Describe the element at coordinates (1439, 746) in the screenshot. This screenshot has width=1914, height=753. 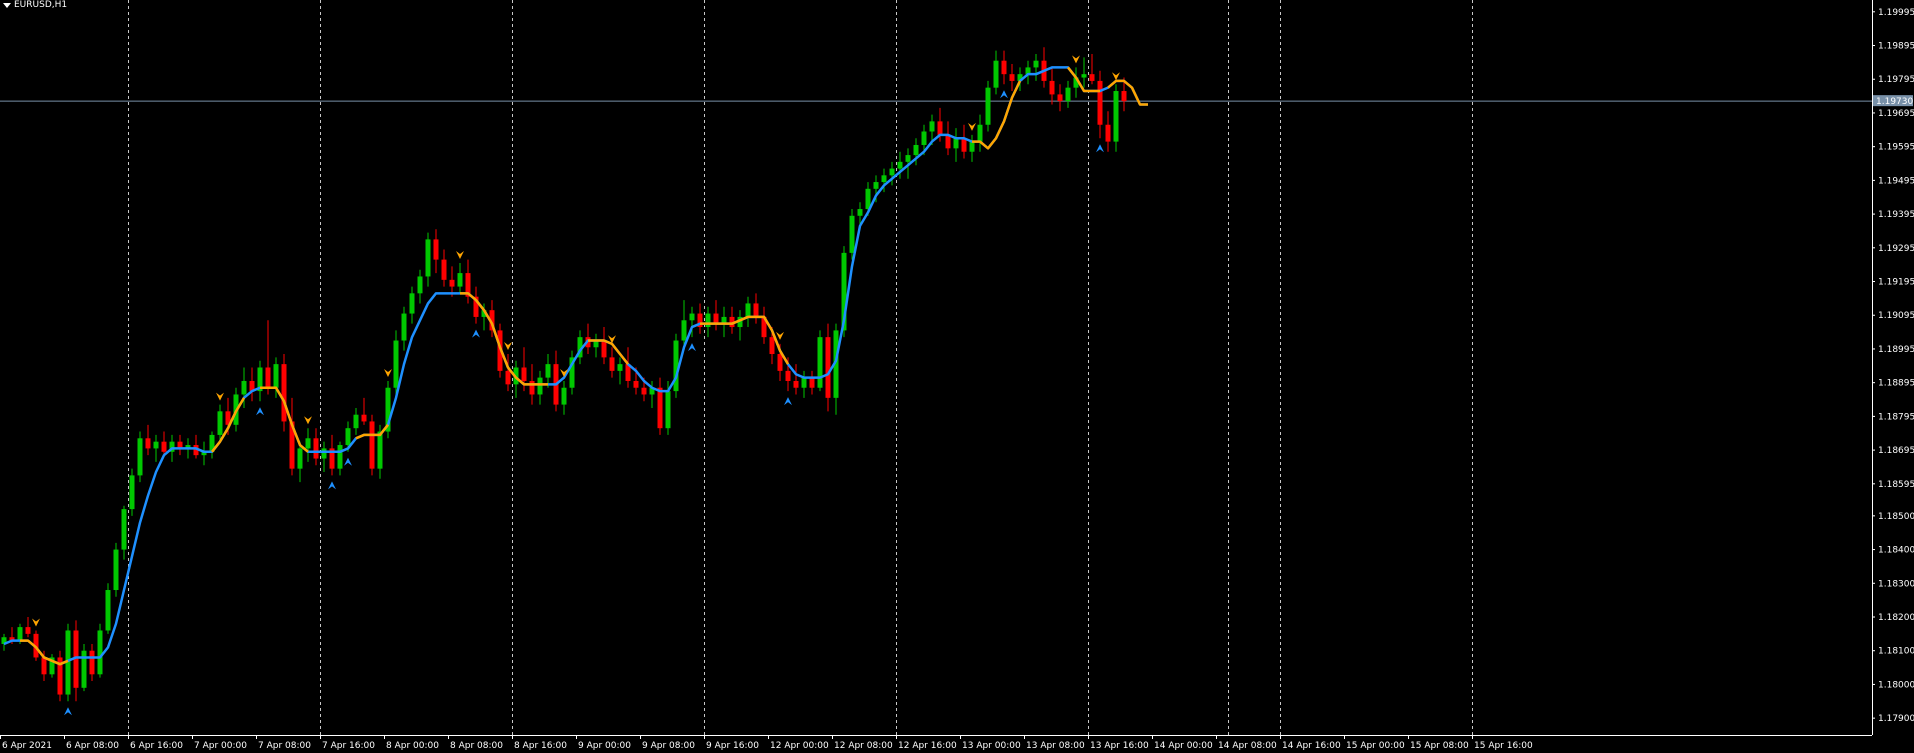
I see `time-tick-label: 15 Apr 08:00` at that location.